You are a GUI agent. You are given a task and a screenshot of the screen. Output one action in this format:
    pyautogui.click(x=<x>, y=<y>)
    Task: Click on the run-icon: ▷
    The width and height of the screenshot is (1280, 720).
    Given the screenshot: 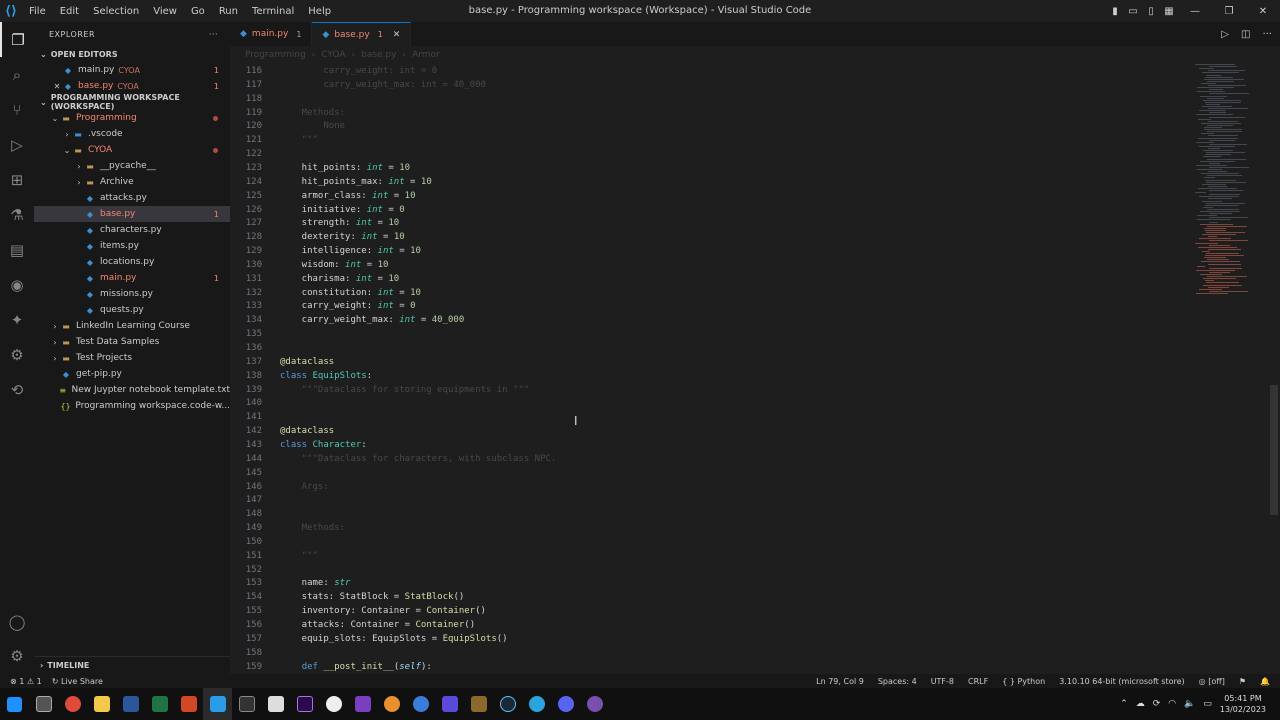 What is the action you would take?
    pyautogui.click(x=1225, y=34)
    